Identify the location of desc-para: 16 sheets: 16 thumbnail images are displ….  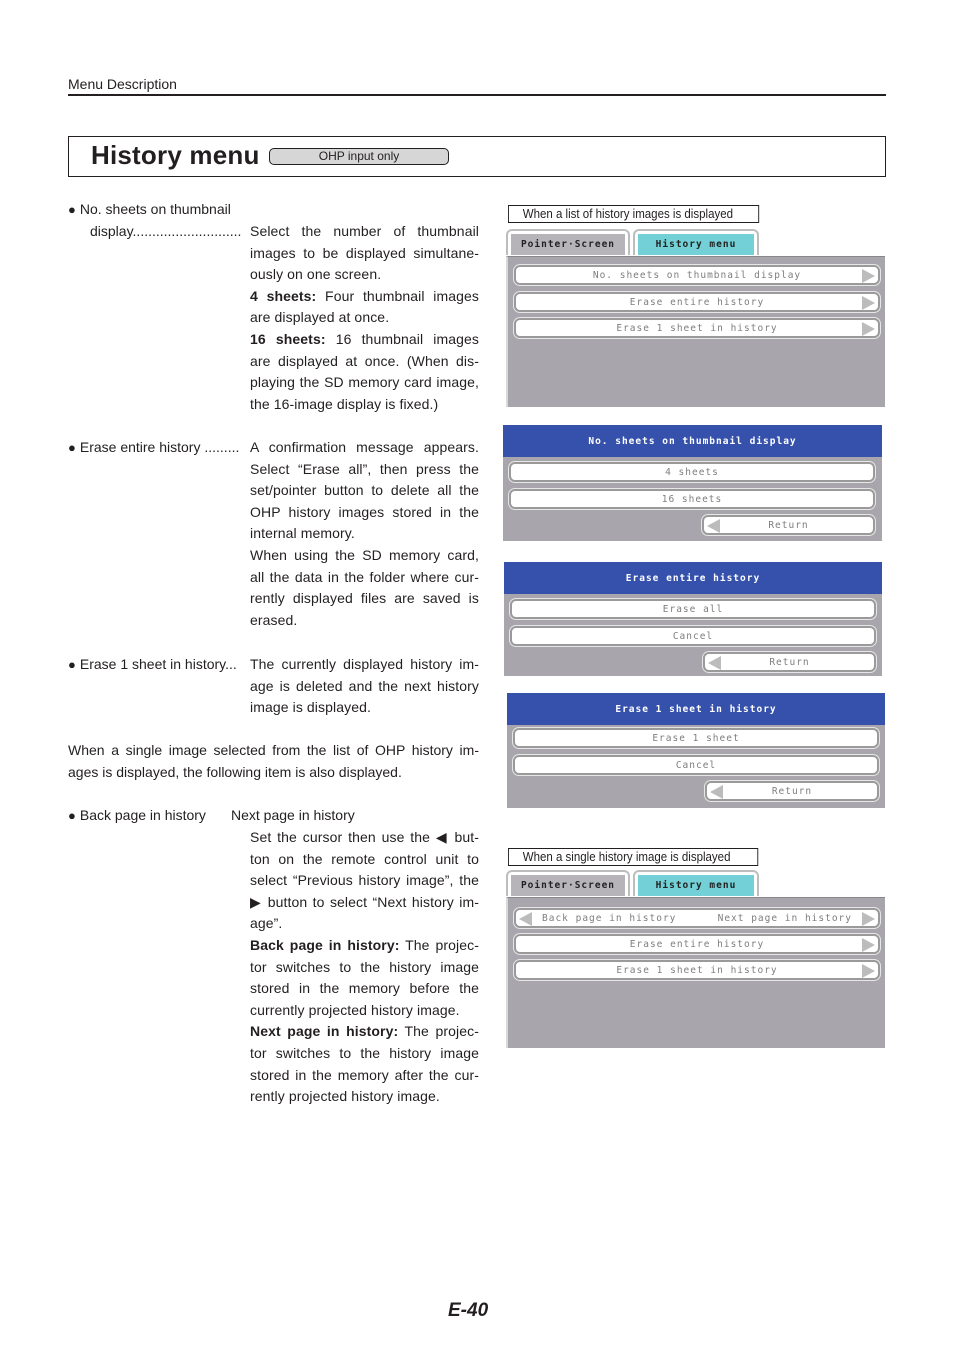
(364, 371).